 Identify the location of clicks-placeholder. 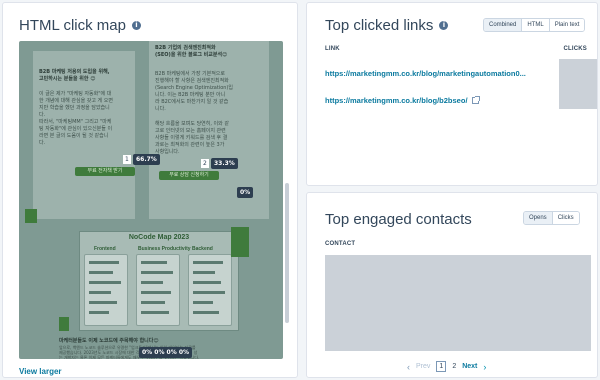
(578, 84).